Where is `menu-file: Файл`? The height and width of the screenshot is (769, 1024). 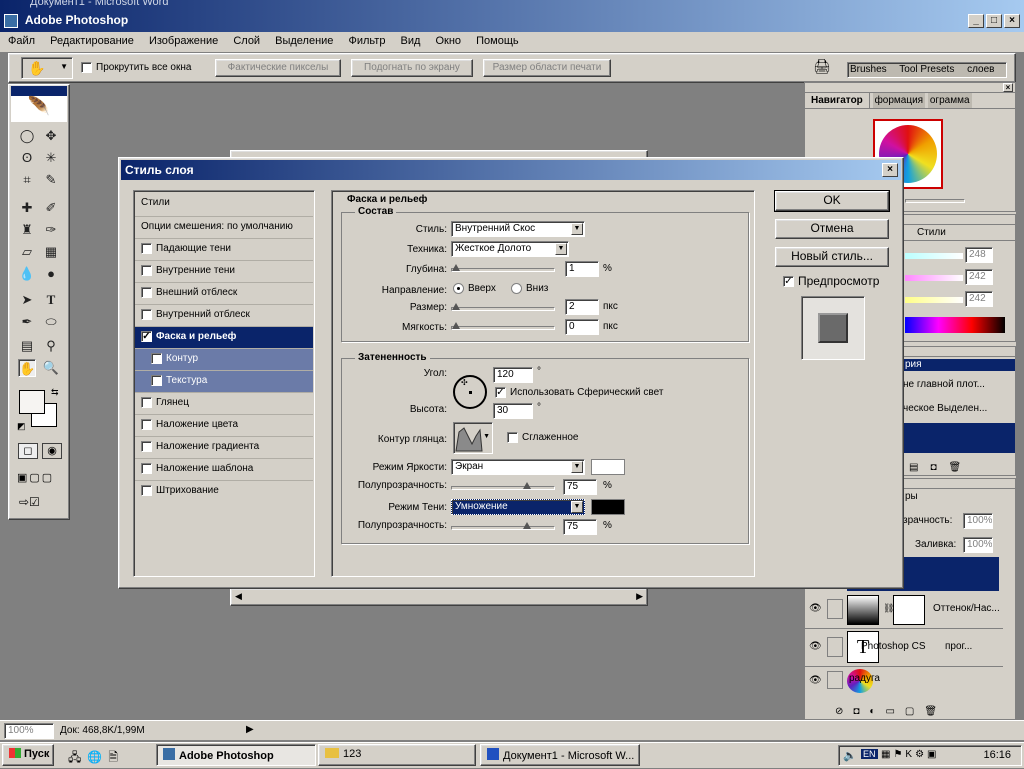 menu-file: Файл is located at coordinates (21, 41).